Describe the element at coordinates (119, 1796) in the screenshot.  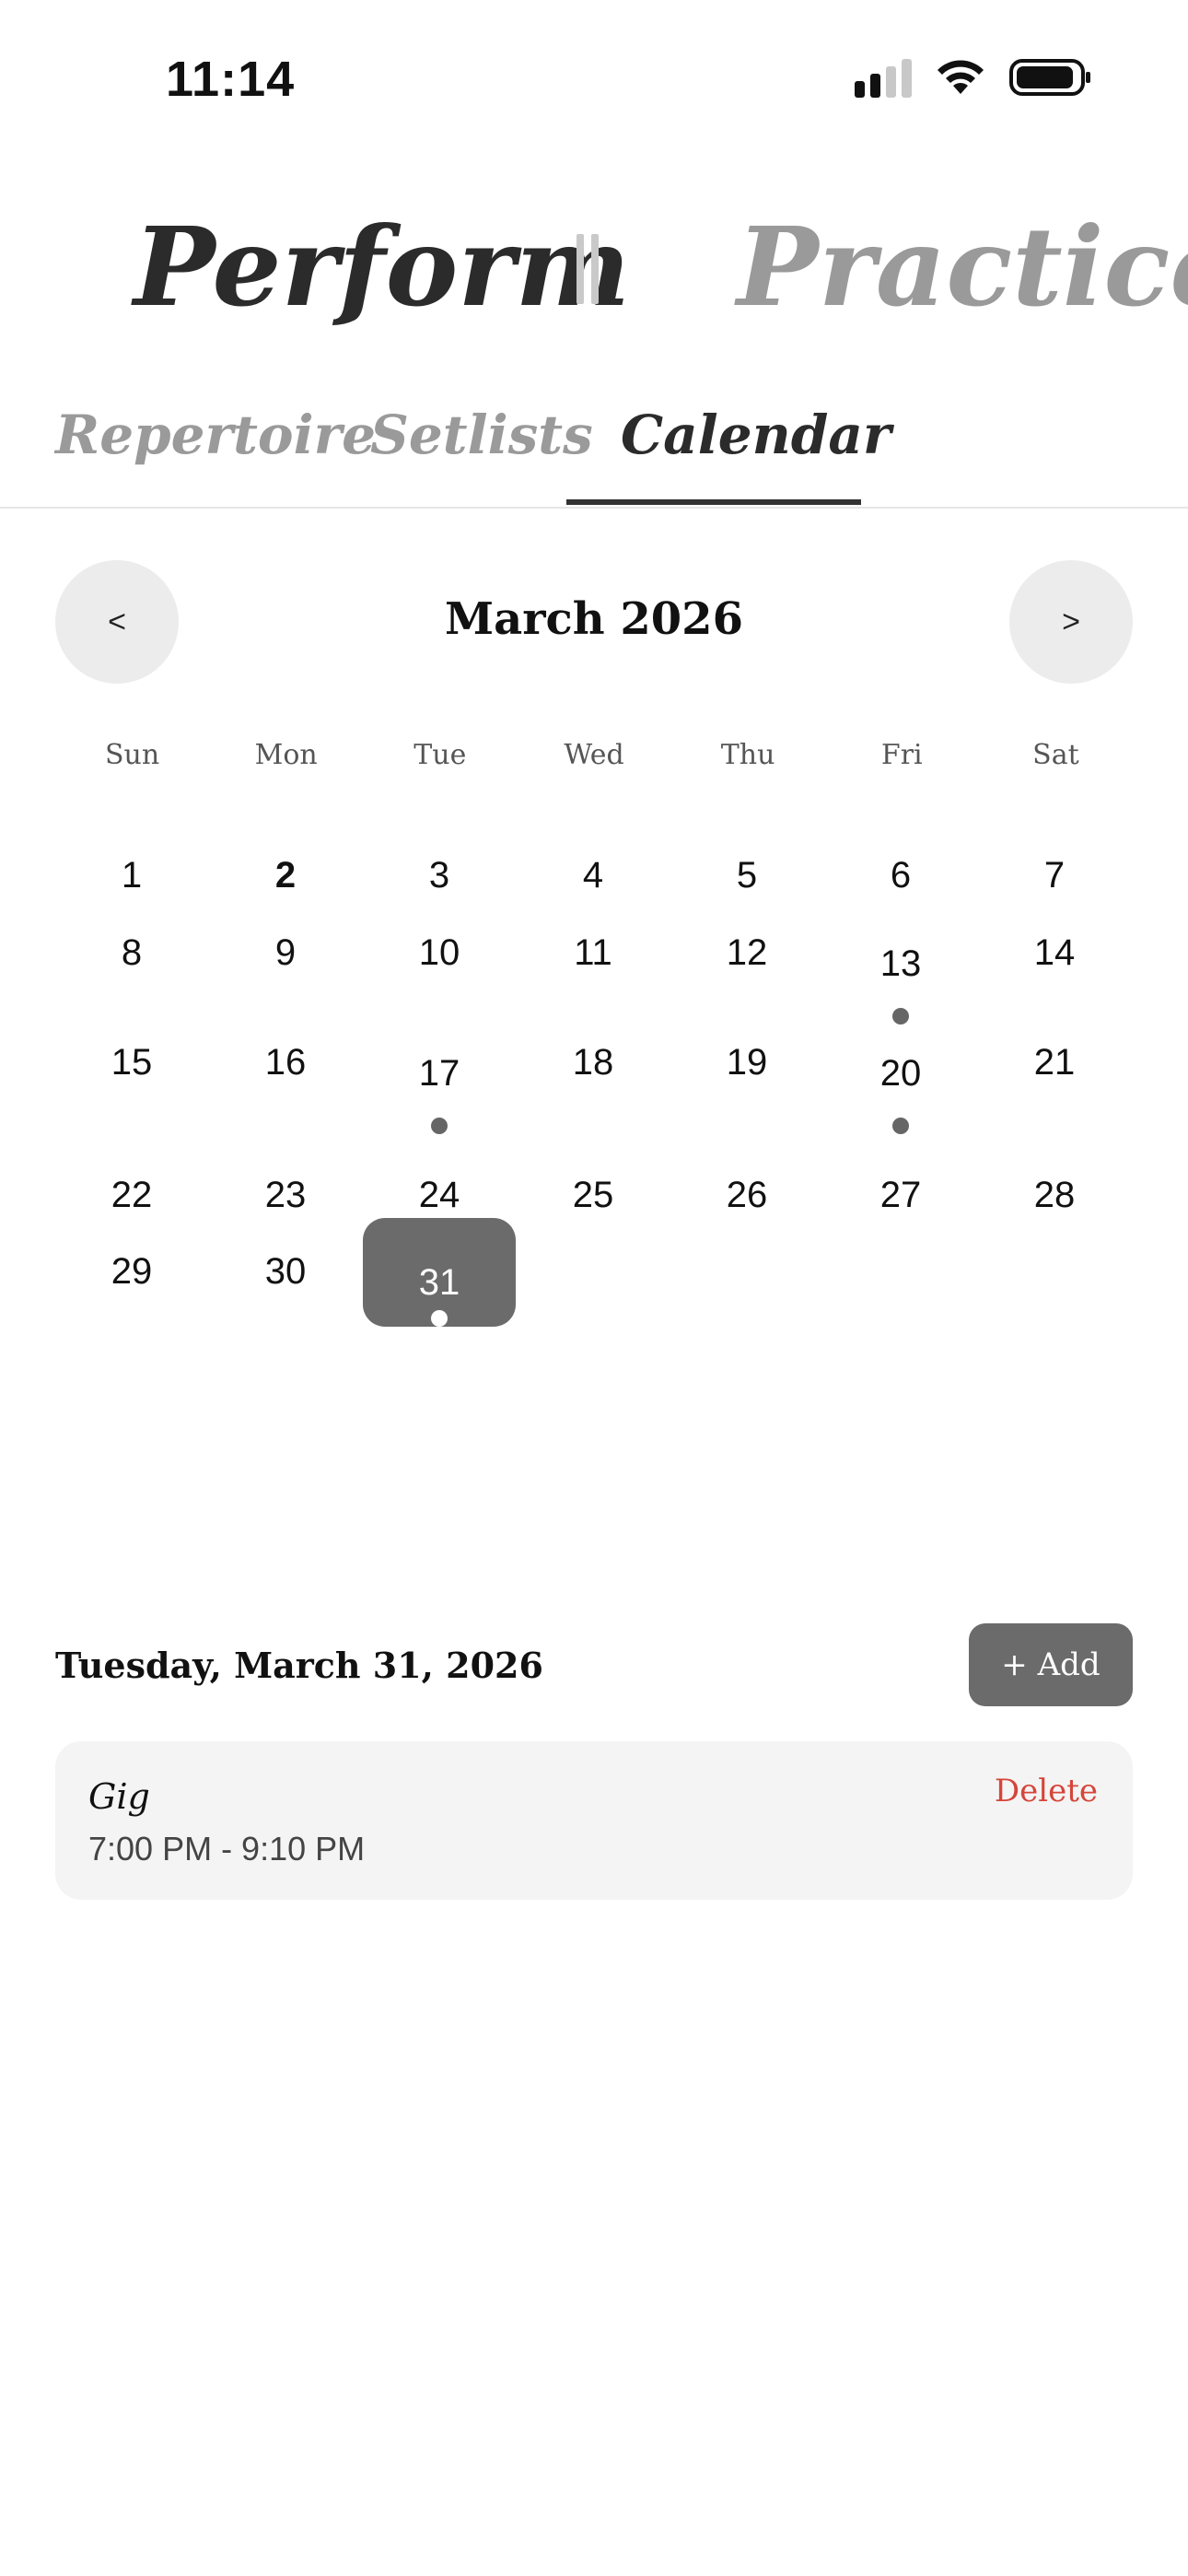
I see `event-title: Gig` at that location.